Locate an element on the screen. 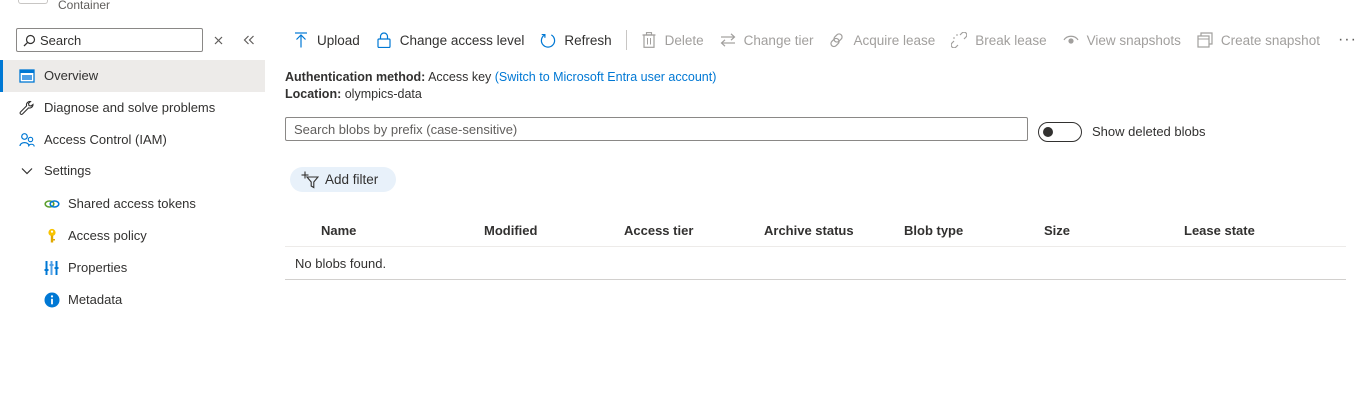 This screenshot has width=1356, height=419. sidebar-item-overview: Overview is located at coordinates (132, 76).